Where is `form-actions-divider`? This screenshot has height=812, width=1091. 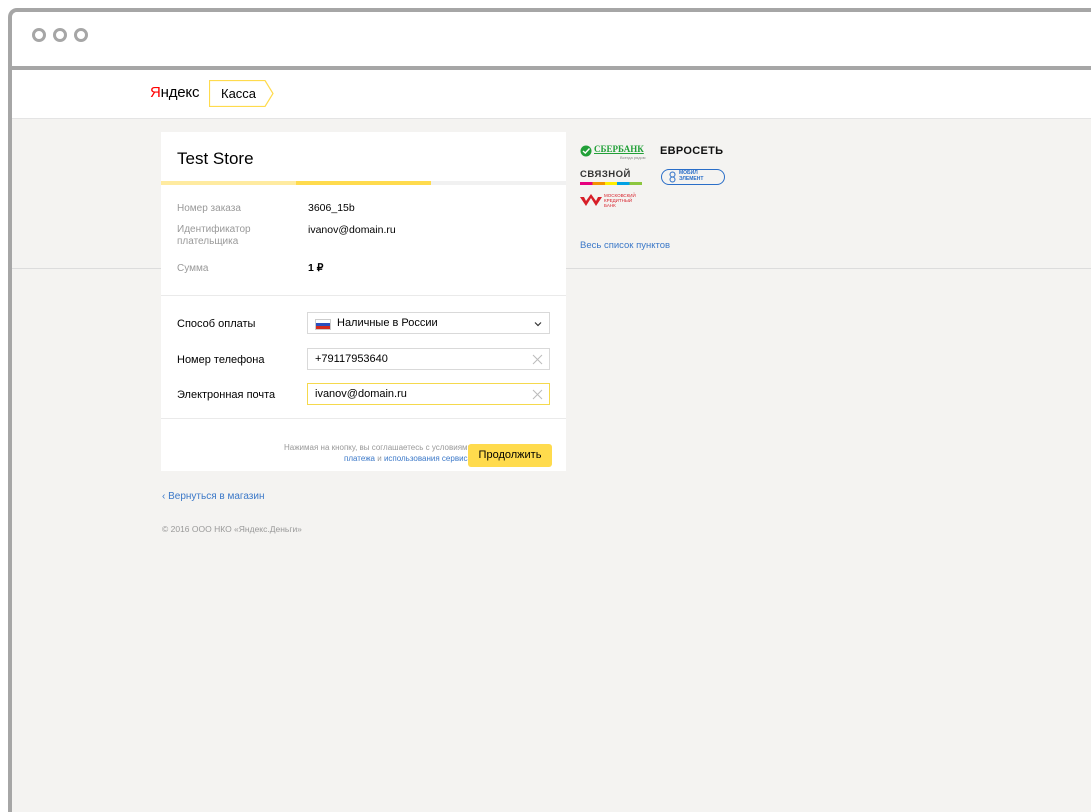 form-actions-divider is located at coordinates (363, 418).